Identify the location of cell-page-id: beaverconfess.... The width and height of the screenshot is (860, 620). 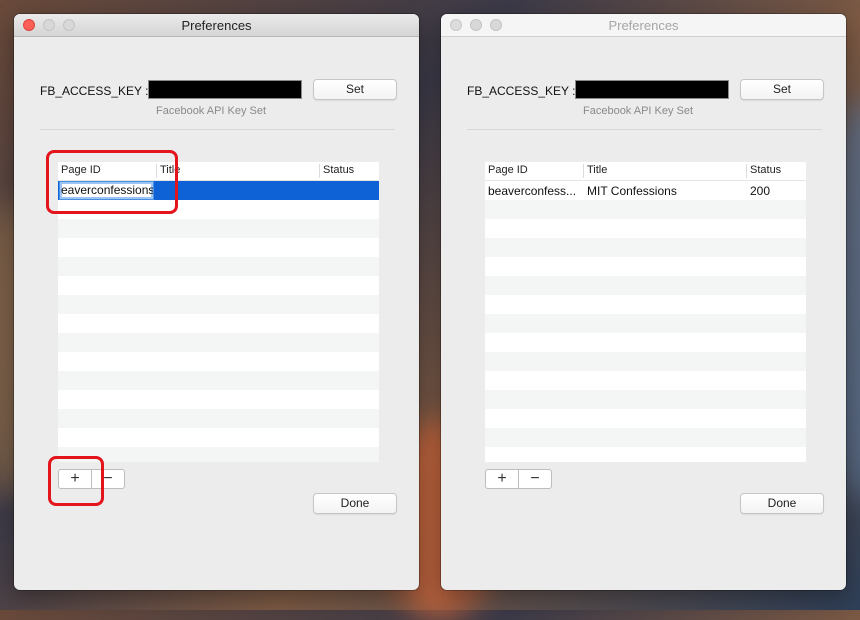
(532, 191).